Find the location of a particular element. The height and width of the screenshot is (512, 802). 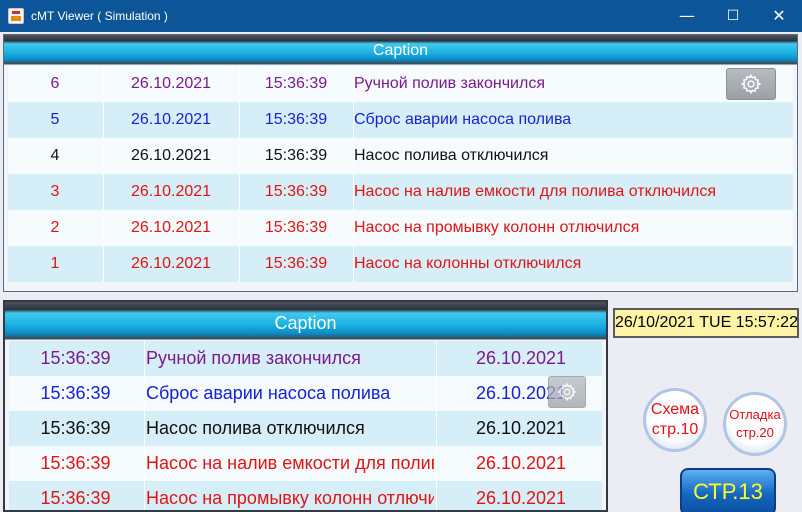

alarm-number: 6 is located at coordinates (55, 83).